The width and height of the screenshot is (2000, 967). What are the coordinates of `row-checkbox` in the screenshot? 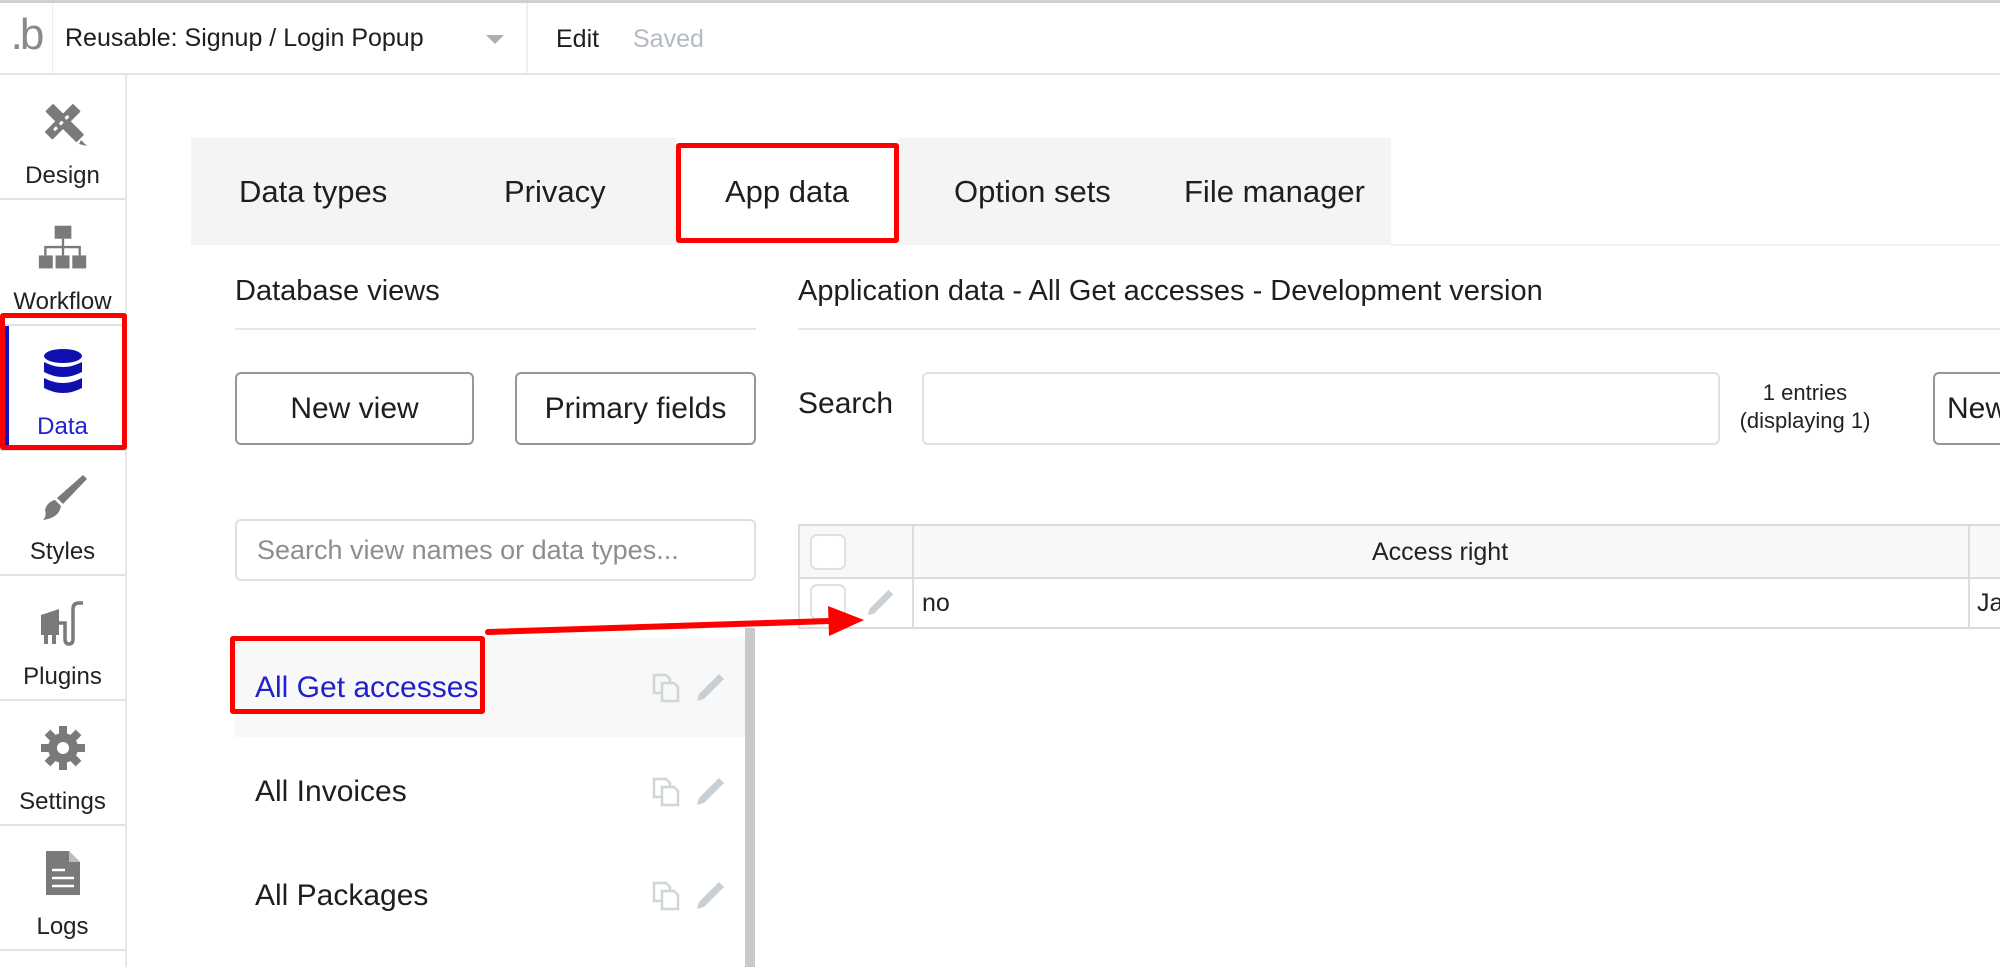 It's located at (828, 602).